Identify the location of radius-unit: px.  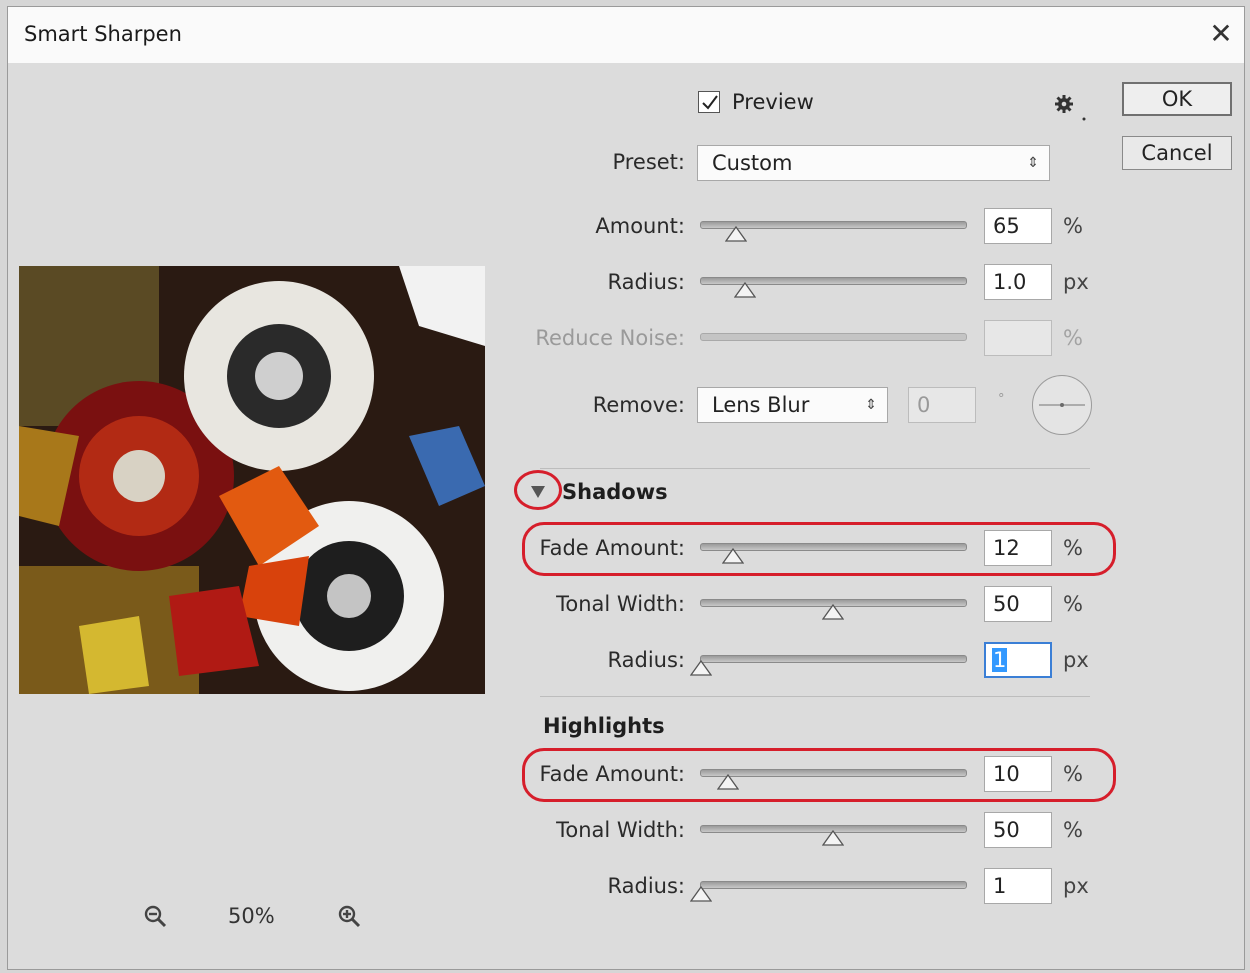
(1076, 282).